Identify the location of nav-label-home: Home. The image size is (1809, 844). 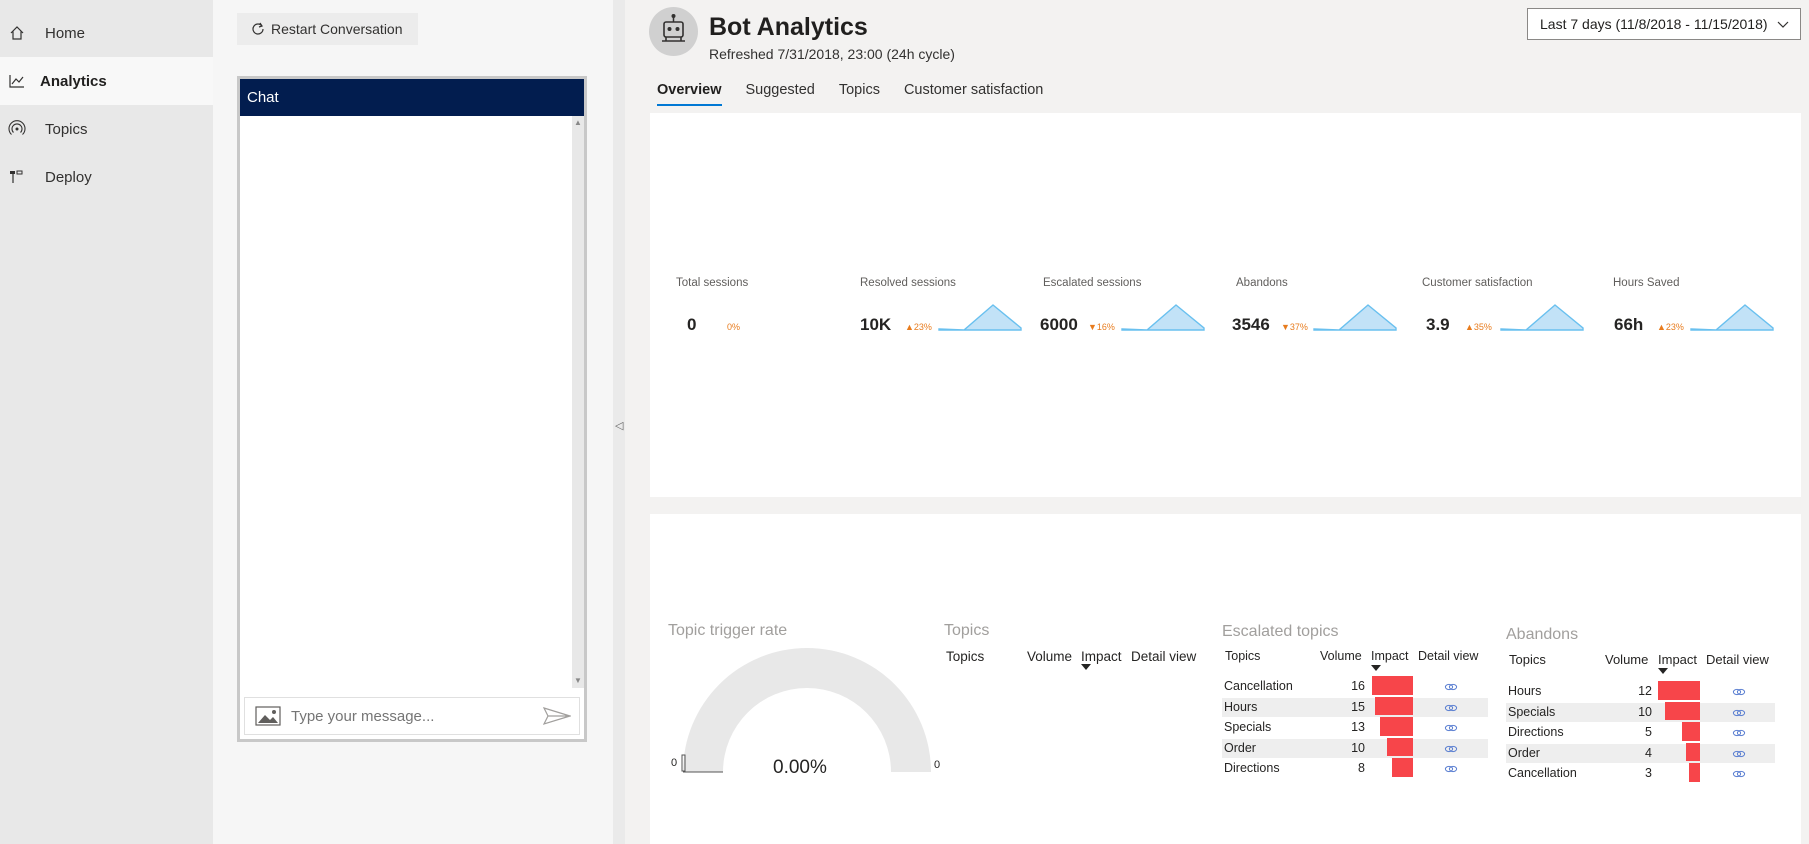
(65, 33).